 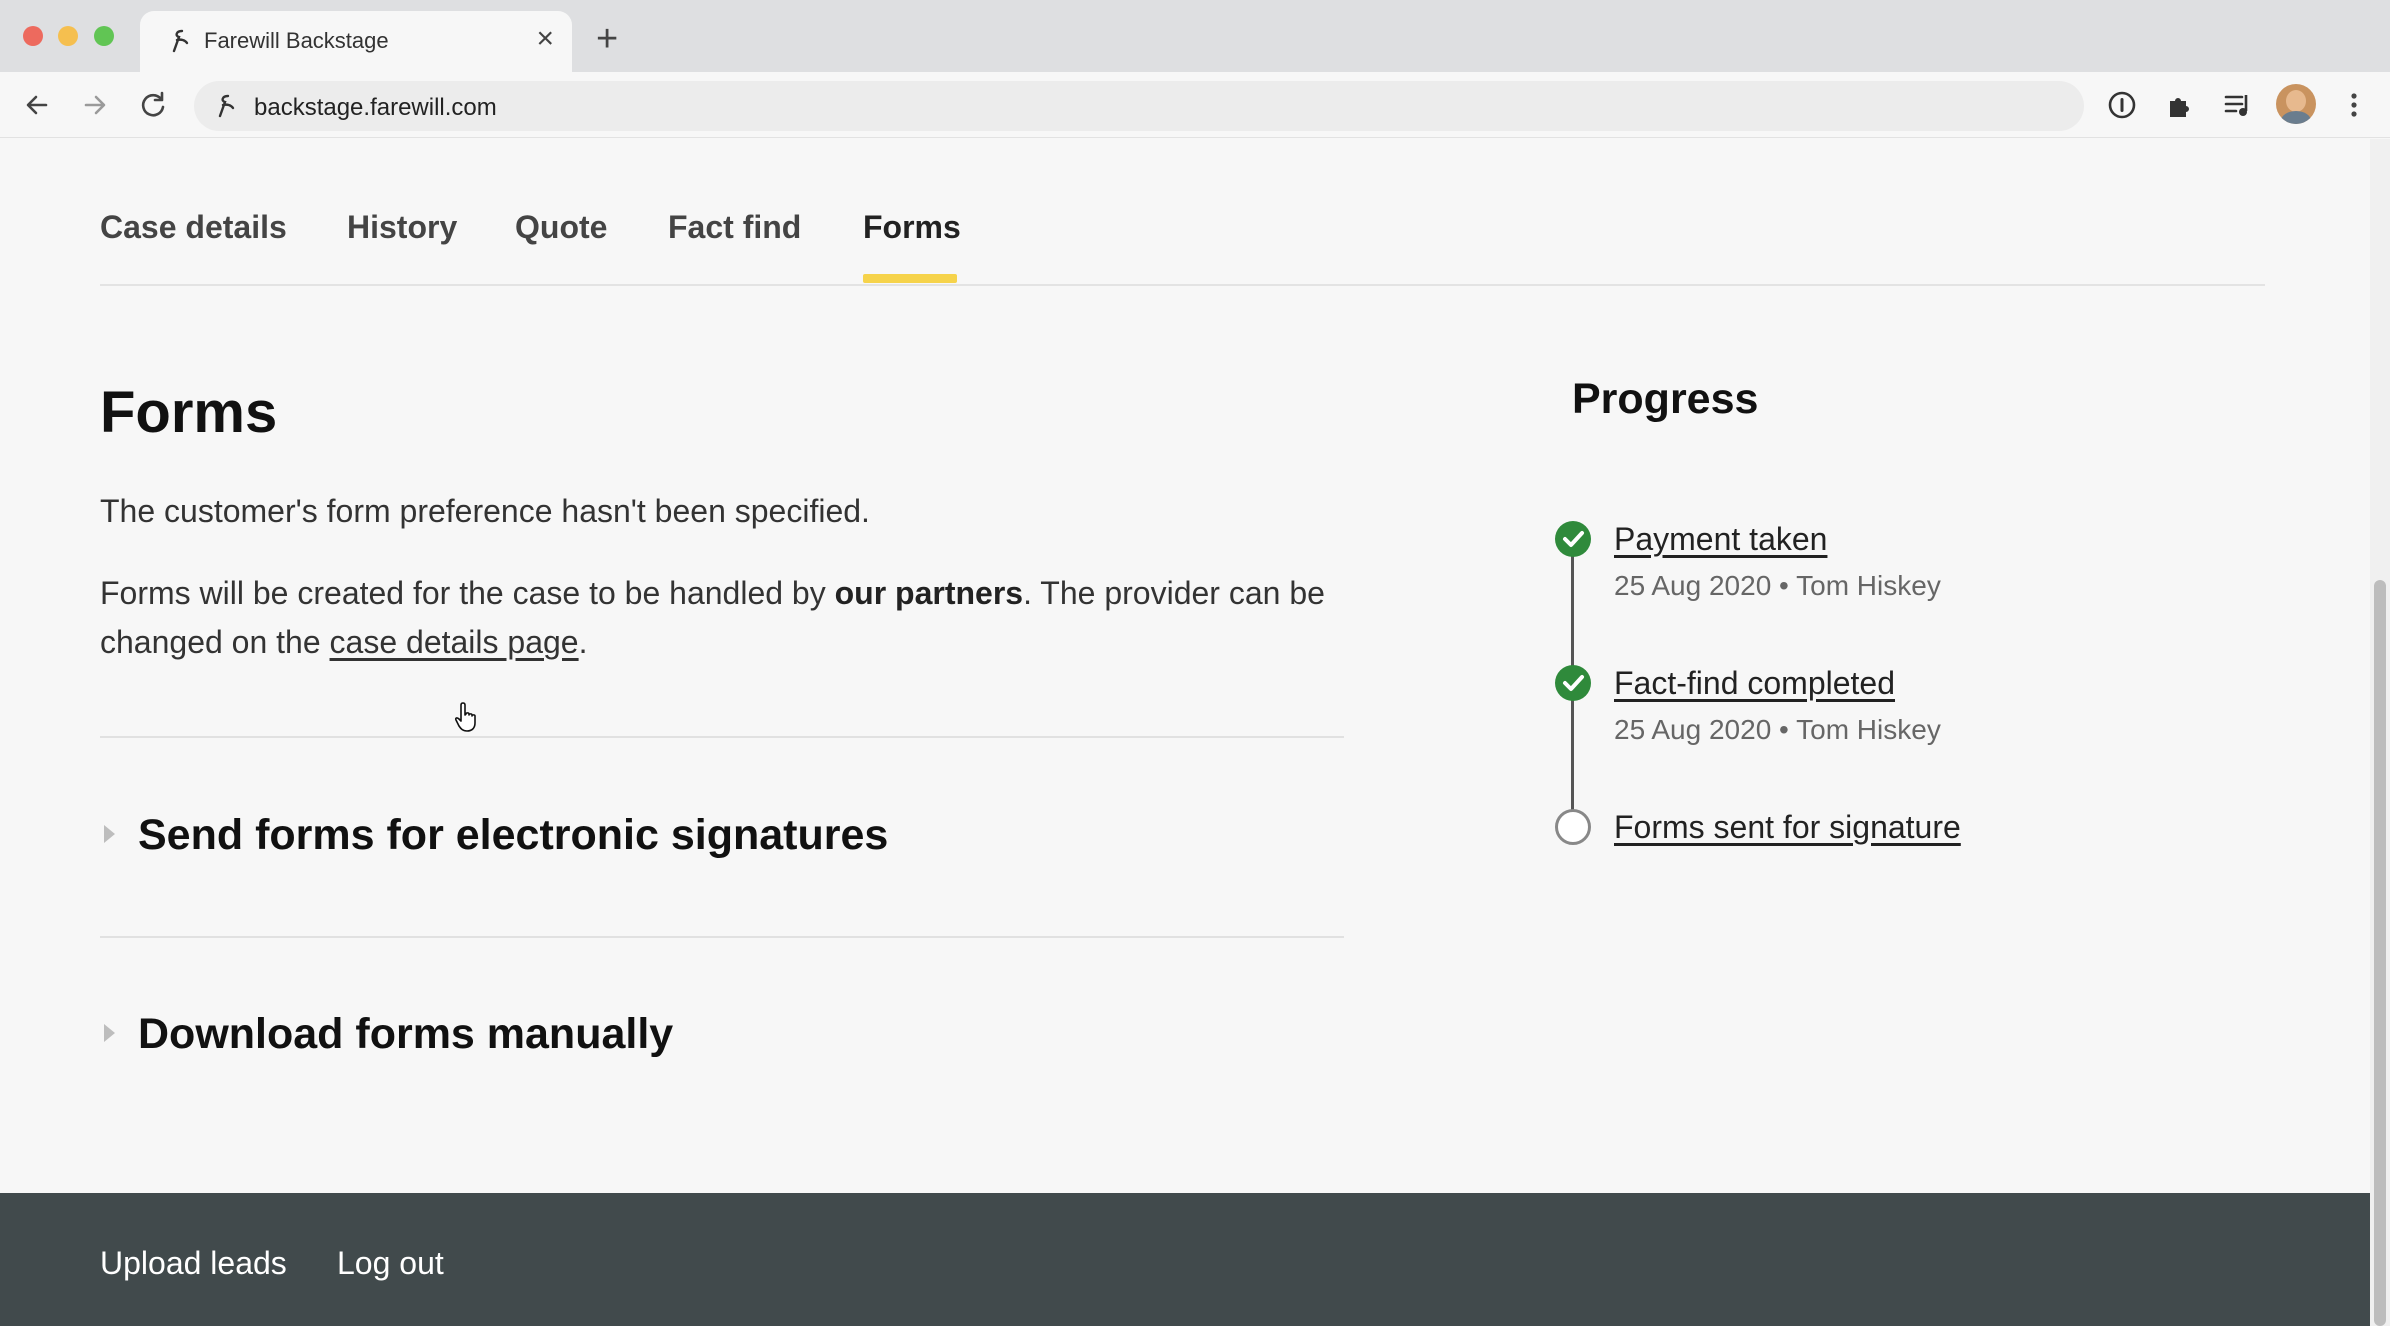 What do you see at coordinates (180, 41) in the screenshot?
I see `farewill-logo-icon` at bounding box center [180, 41].